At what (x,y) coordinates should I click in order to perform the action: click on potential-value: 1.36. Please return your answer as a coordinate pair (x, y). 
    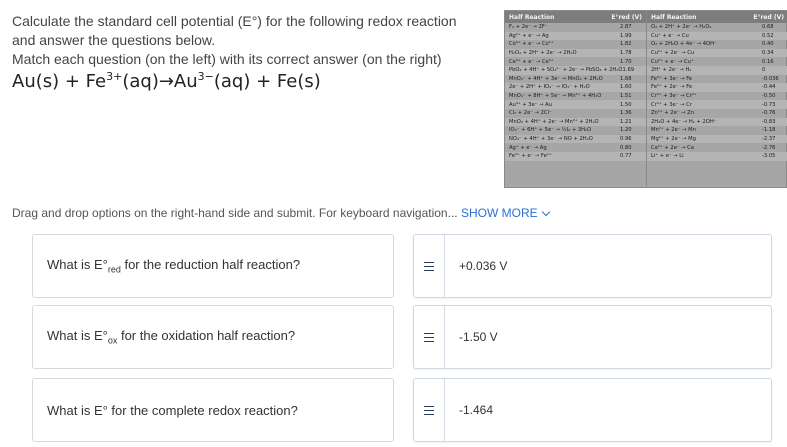
    Looking at the image, I should click on (626, 113).